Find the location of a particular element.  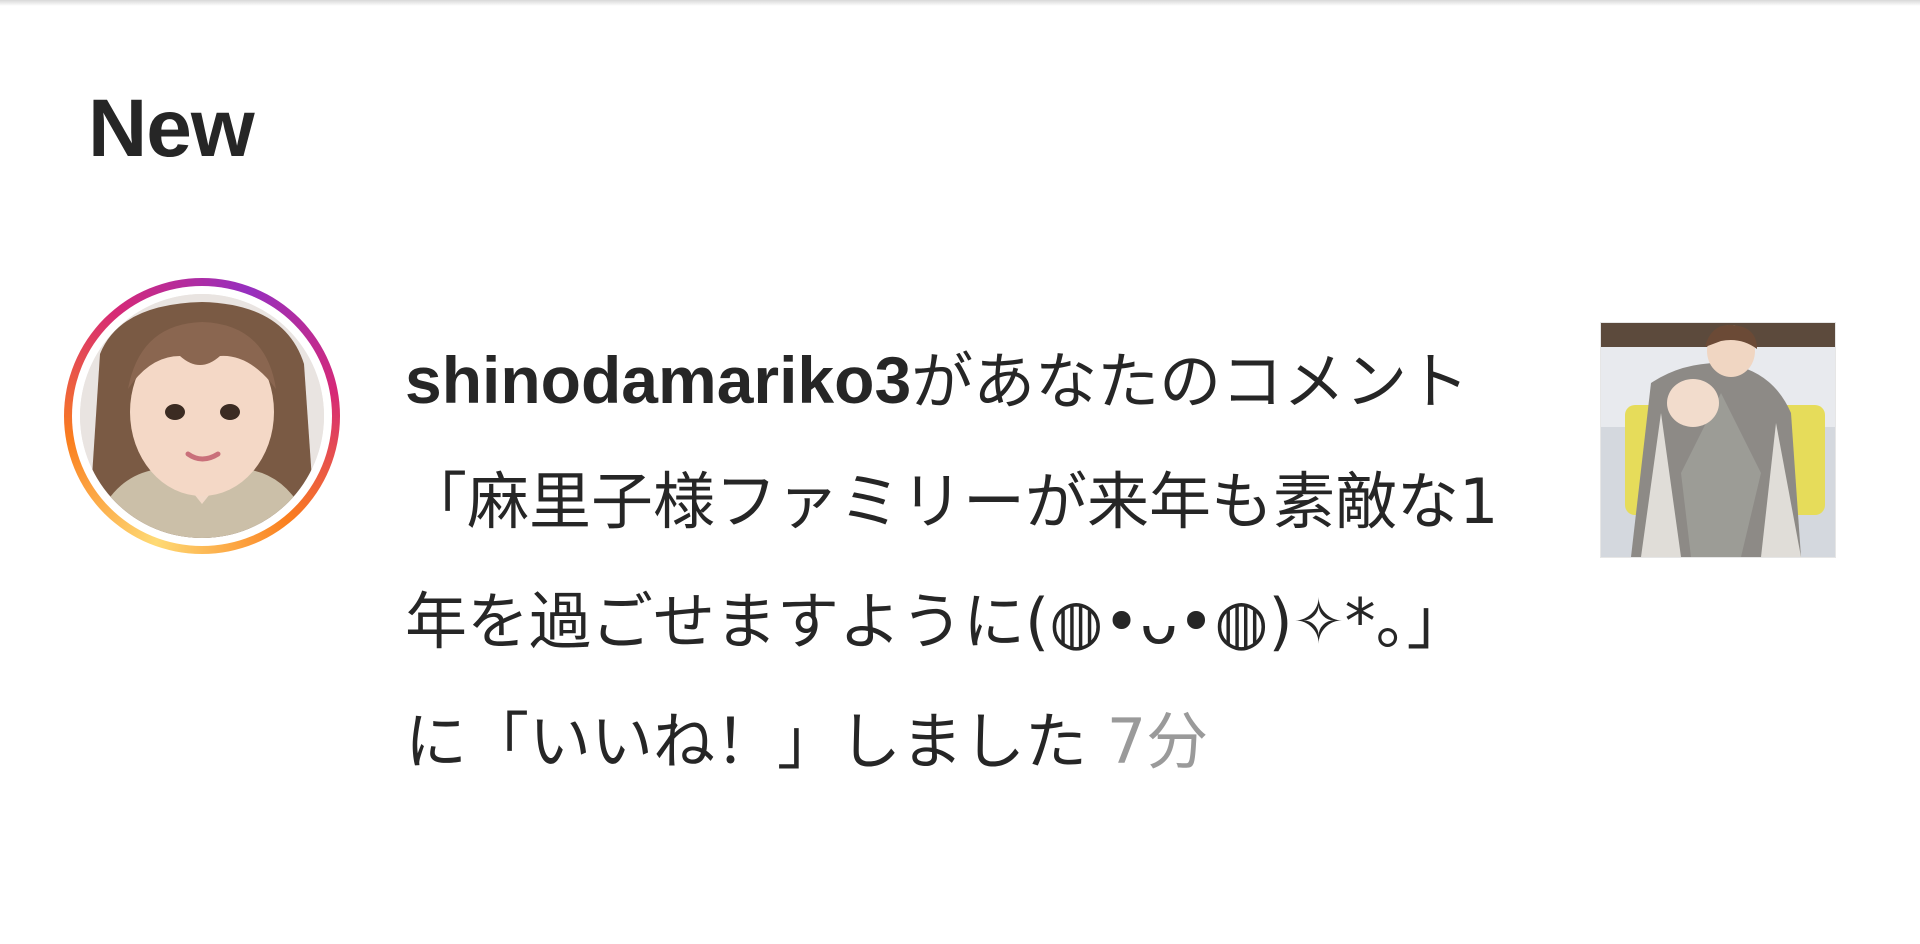

username-link: shinodamariko3 is located at coordinates (658, 380).